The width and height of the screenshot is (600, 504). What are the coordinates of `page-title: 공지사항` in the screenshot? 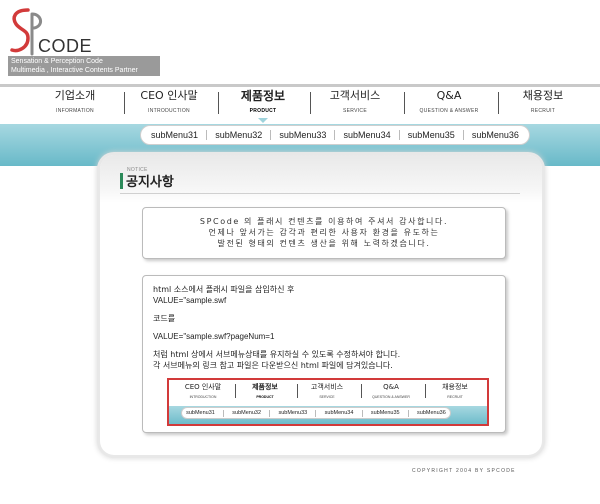 It's located at (150, 182).